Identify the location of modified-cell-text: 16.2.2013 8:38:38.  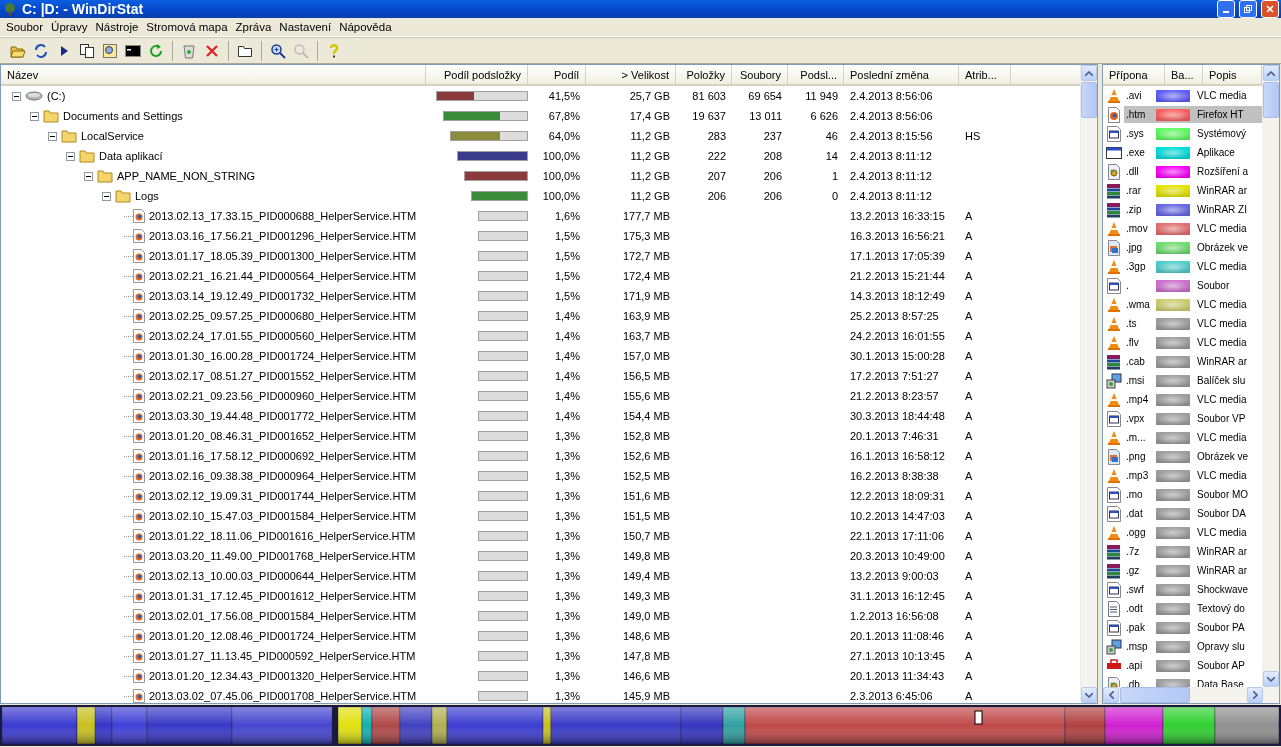
(894, 476).